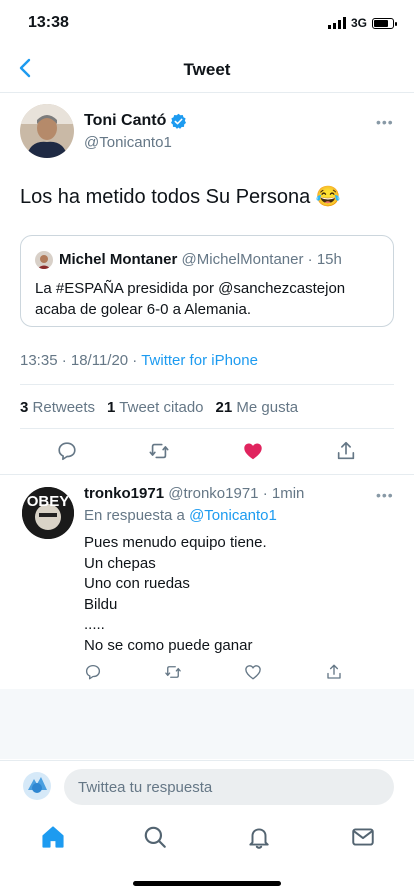 This screenshot has width=414, height=895. What do you see at coordinates (259, 837) in the screenshot?
I see `notifications-icon` at bounding box center [259, 837].